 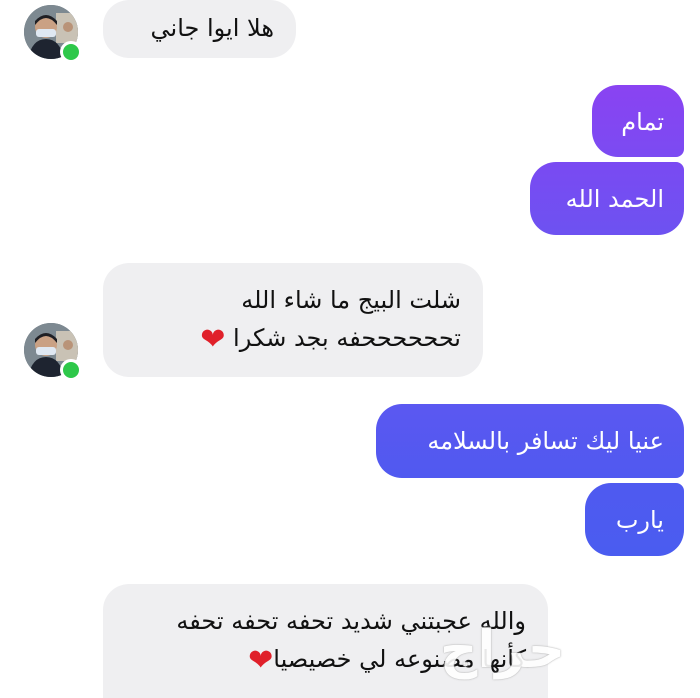 I want to click on message-bubble-outgoing: الحمد الله, so click(x=607, y=198).